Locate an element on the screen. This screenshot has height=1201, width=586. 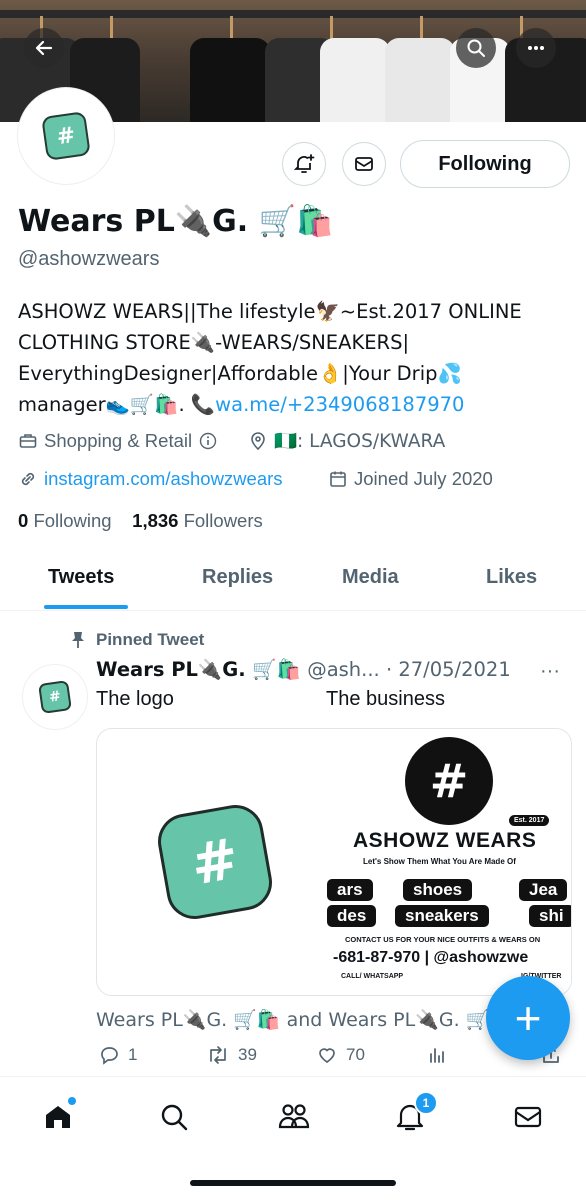
product-pill: ars is located at coordinates (350, 890).